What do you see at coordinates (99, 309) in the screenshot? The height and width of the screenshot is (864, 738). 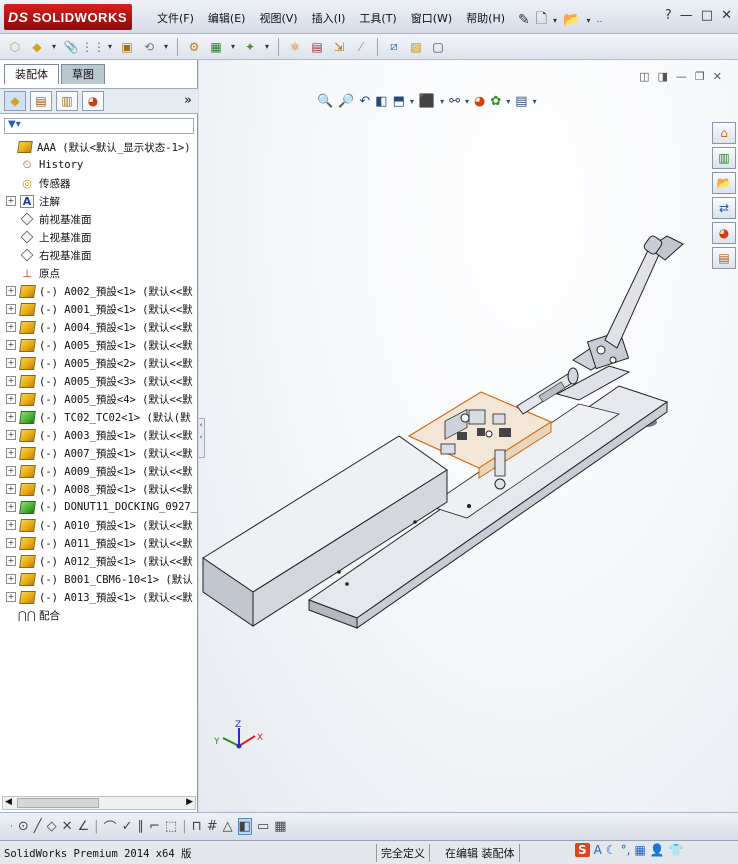 I see `tree-item: + (-) A001_預設<1> (默认<<默` at bounding box center [99, 309].